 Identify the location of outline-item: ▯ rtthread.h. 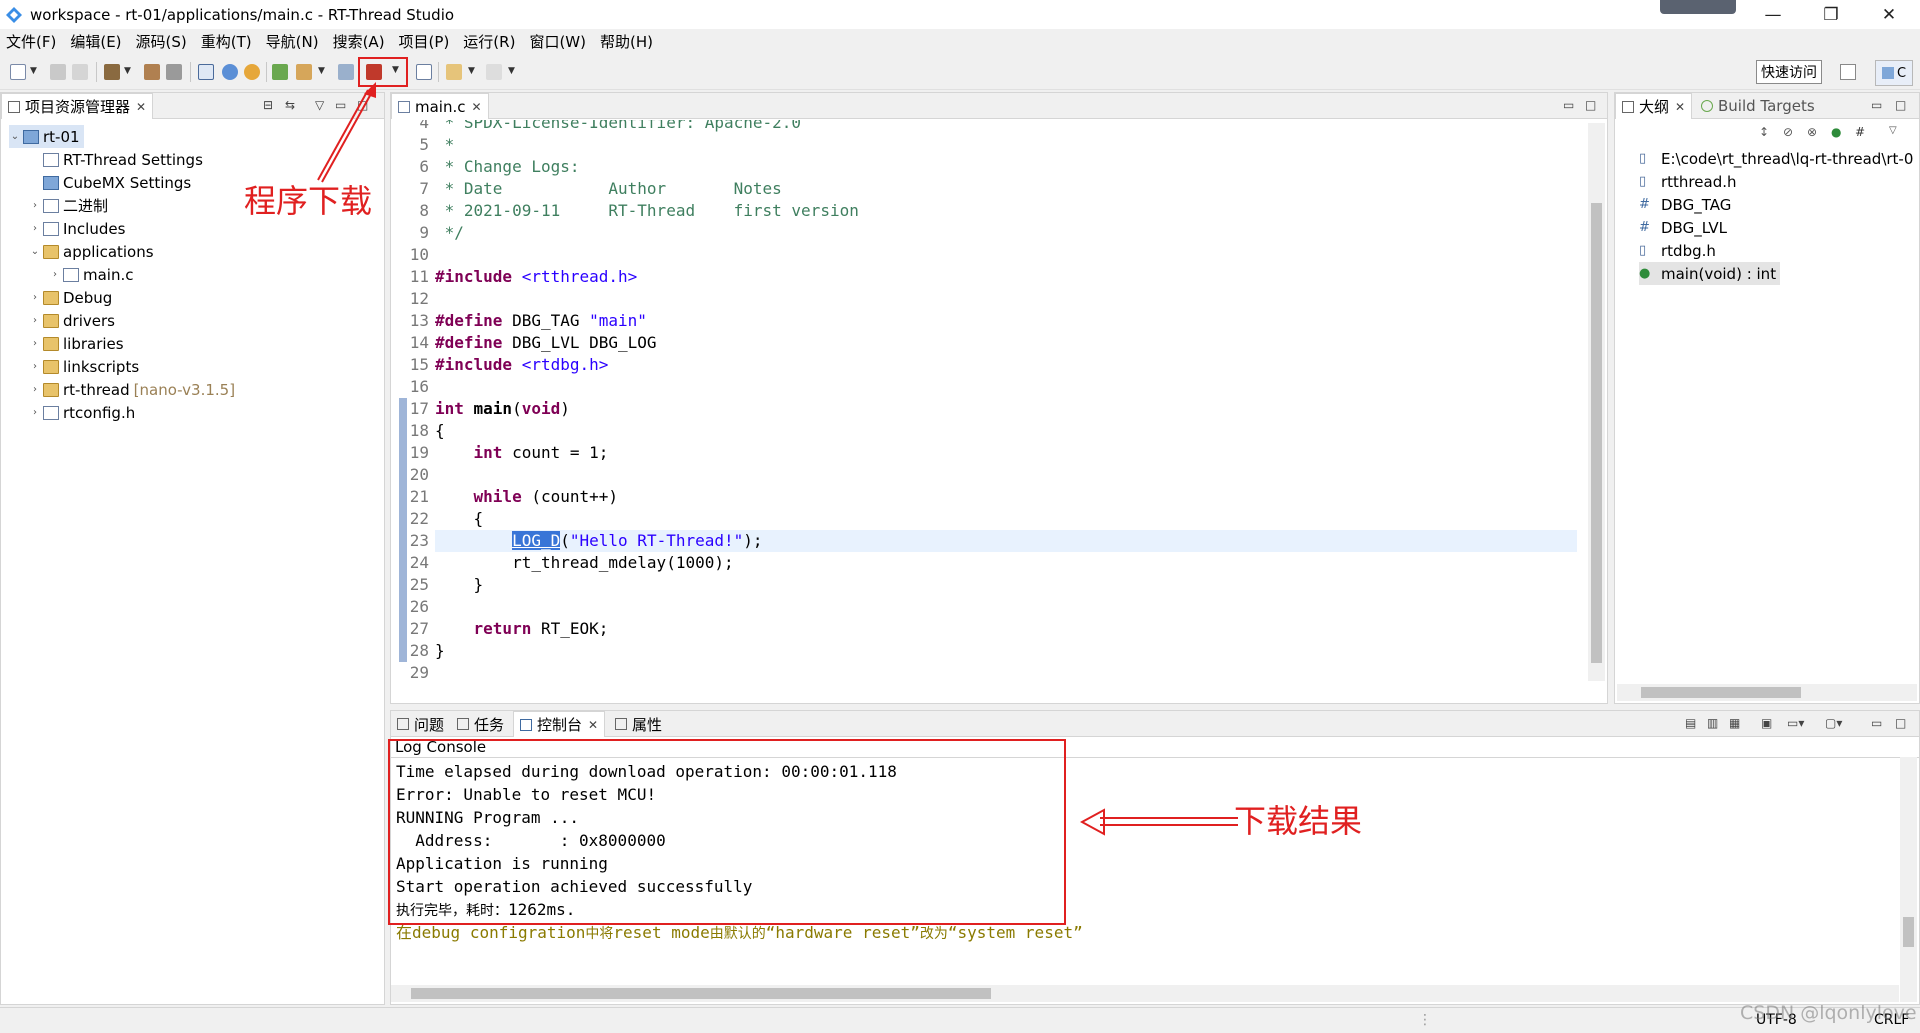
(1688, 181).